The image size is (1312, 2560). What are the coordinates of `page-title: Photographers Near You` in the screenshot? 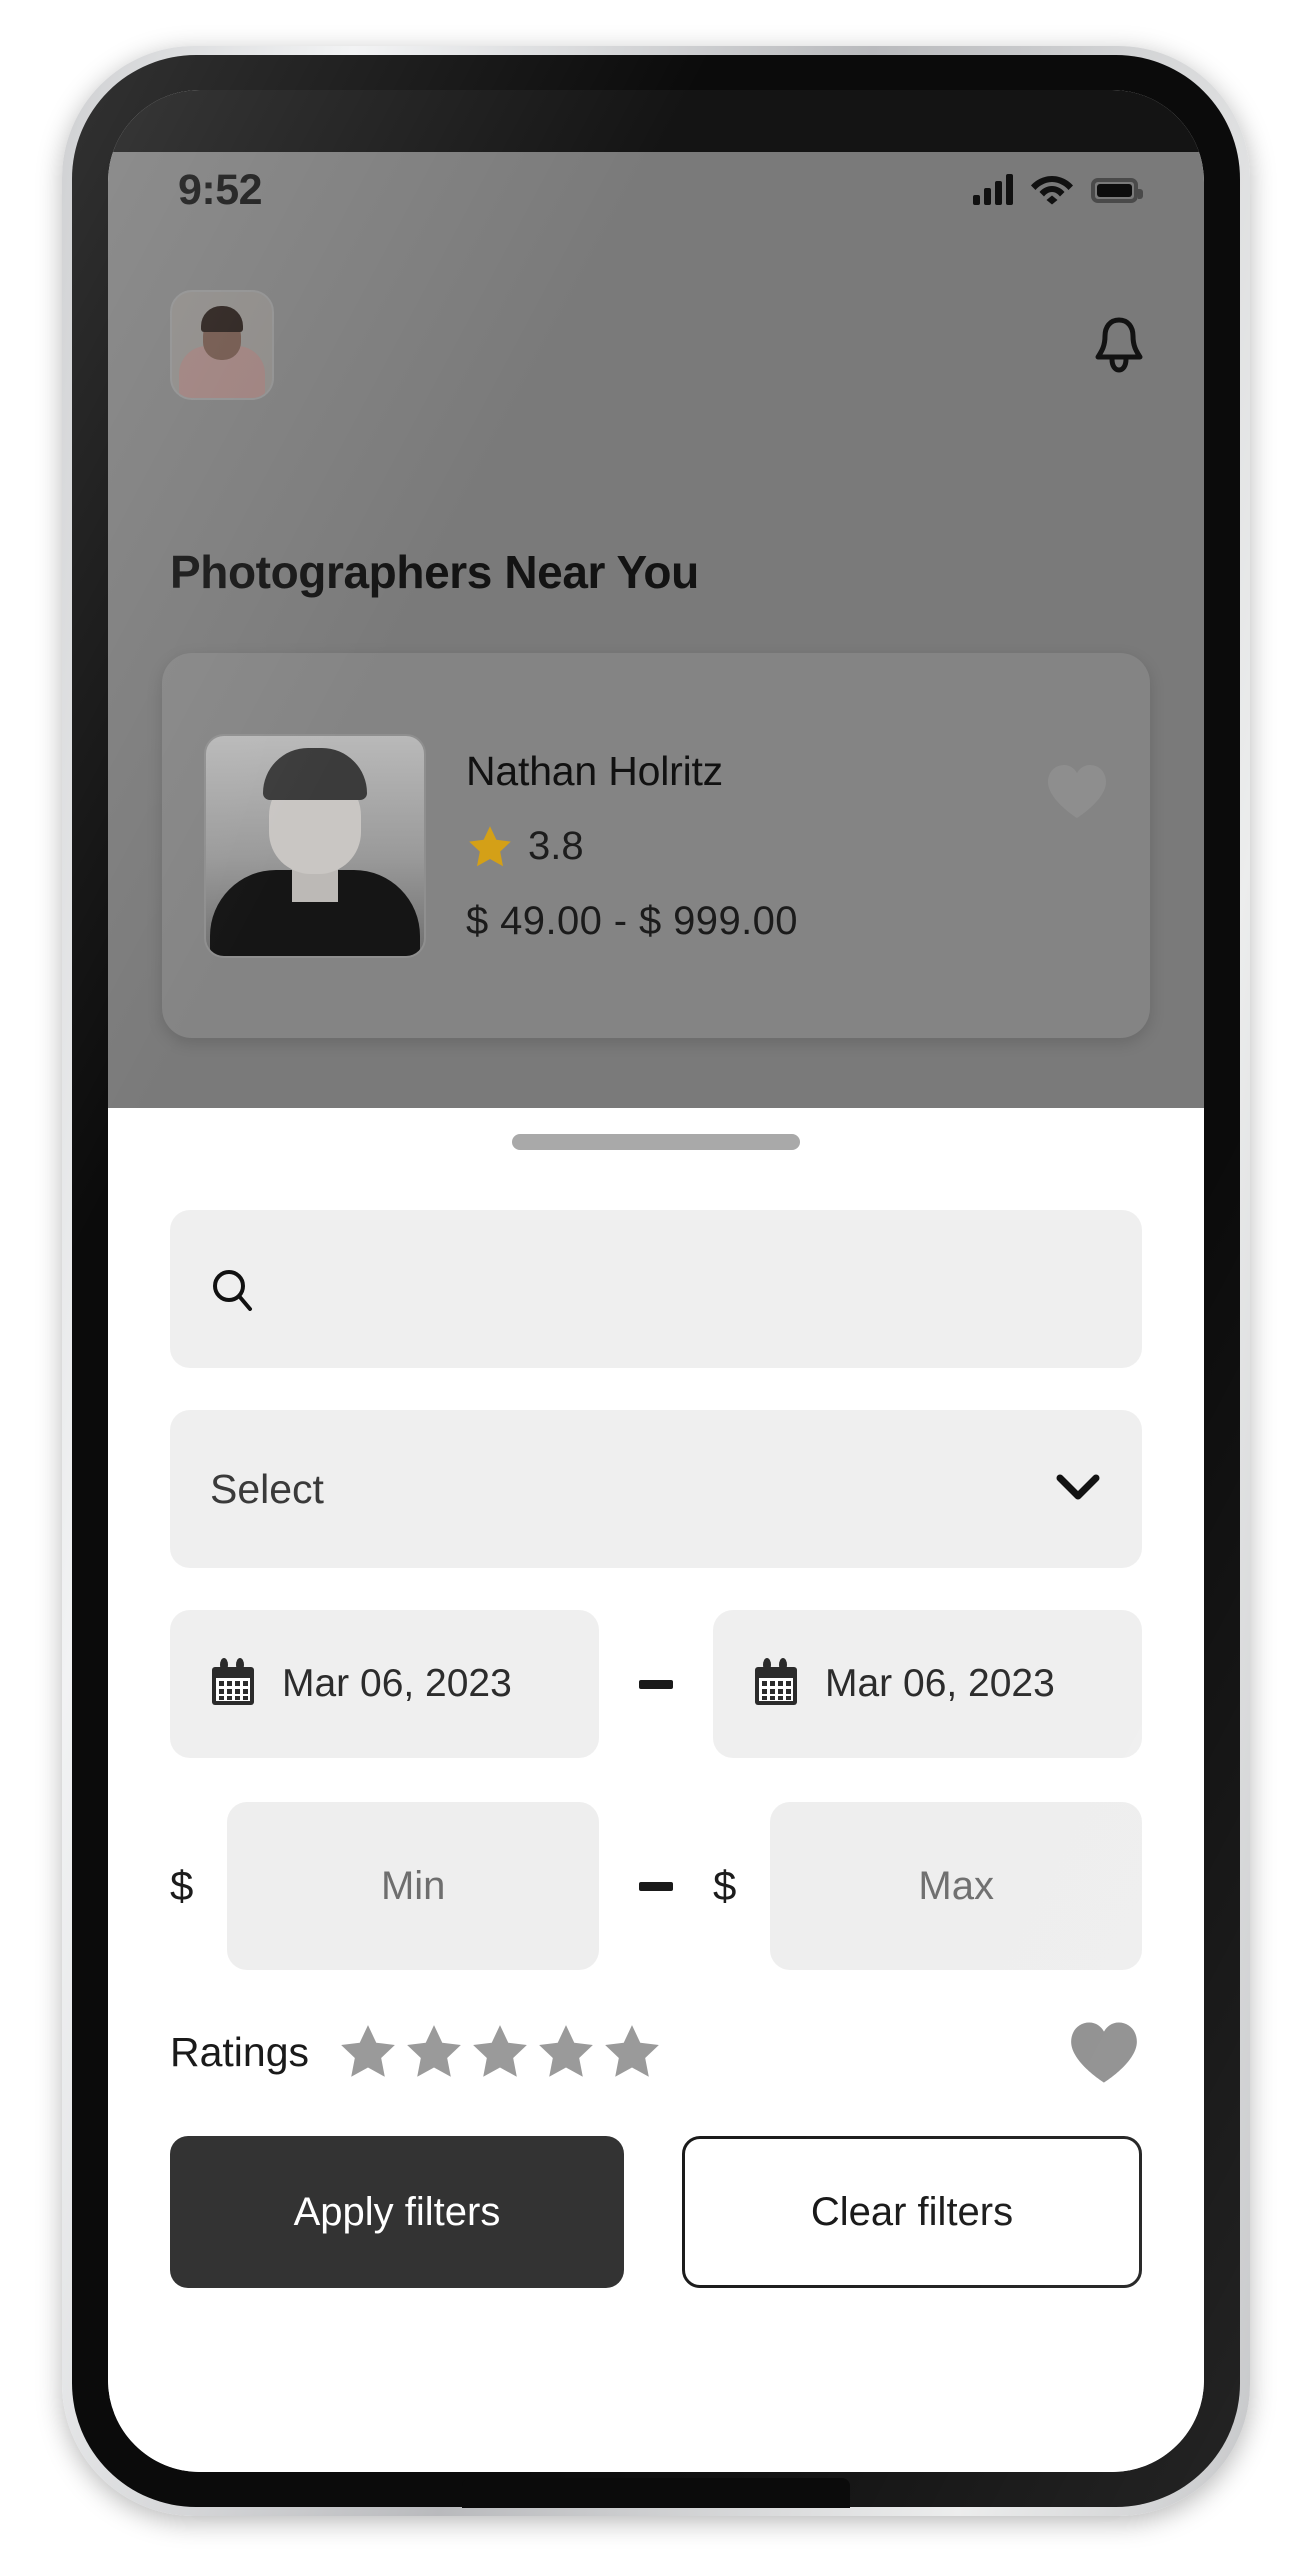 It's located at (434, 572).